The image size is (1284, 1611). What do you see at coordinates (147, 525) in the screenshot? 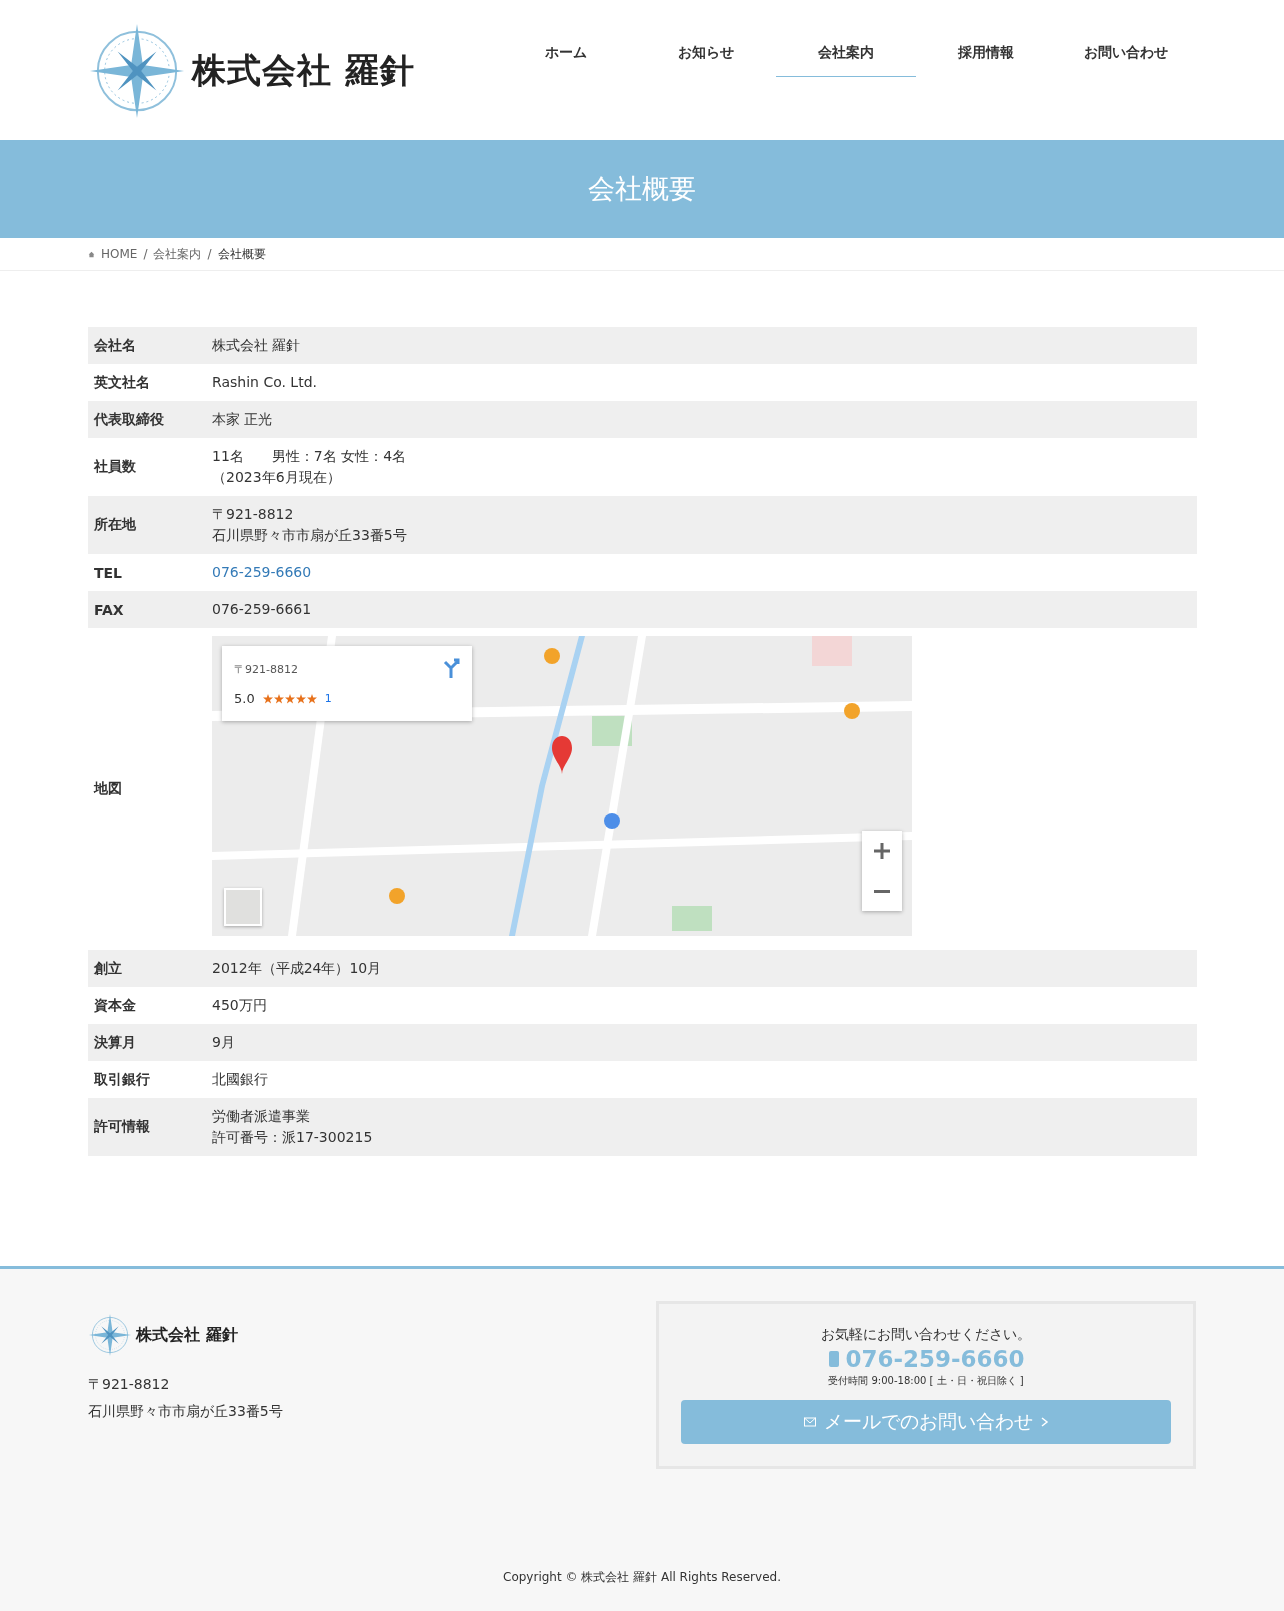
I see `table-header-cell: 所在地` at bounding box center [147, 525].